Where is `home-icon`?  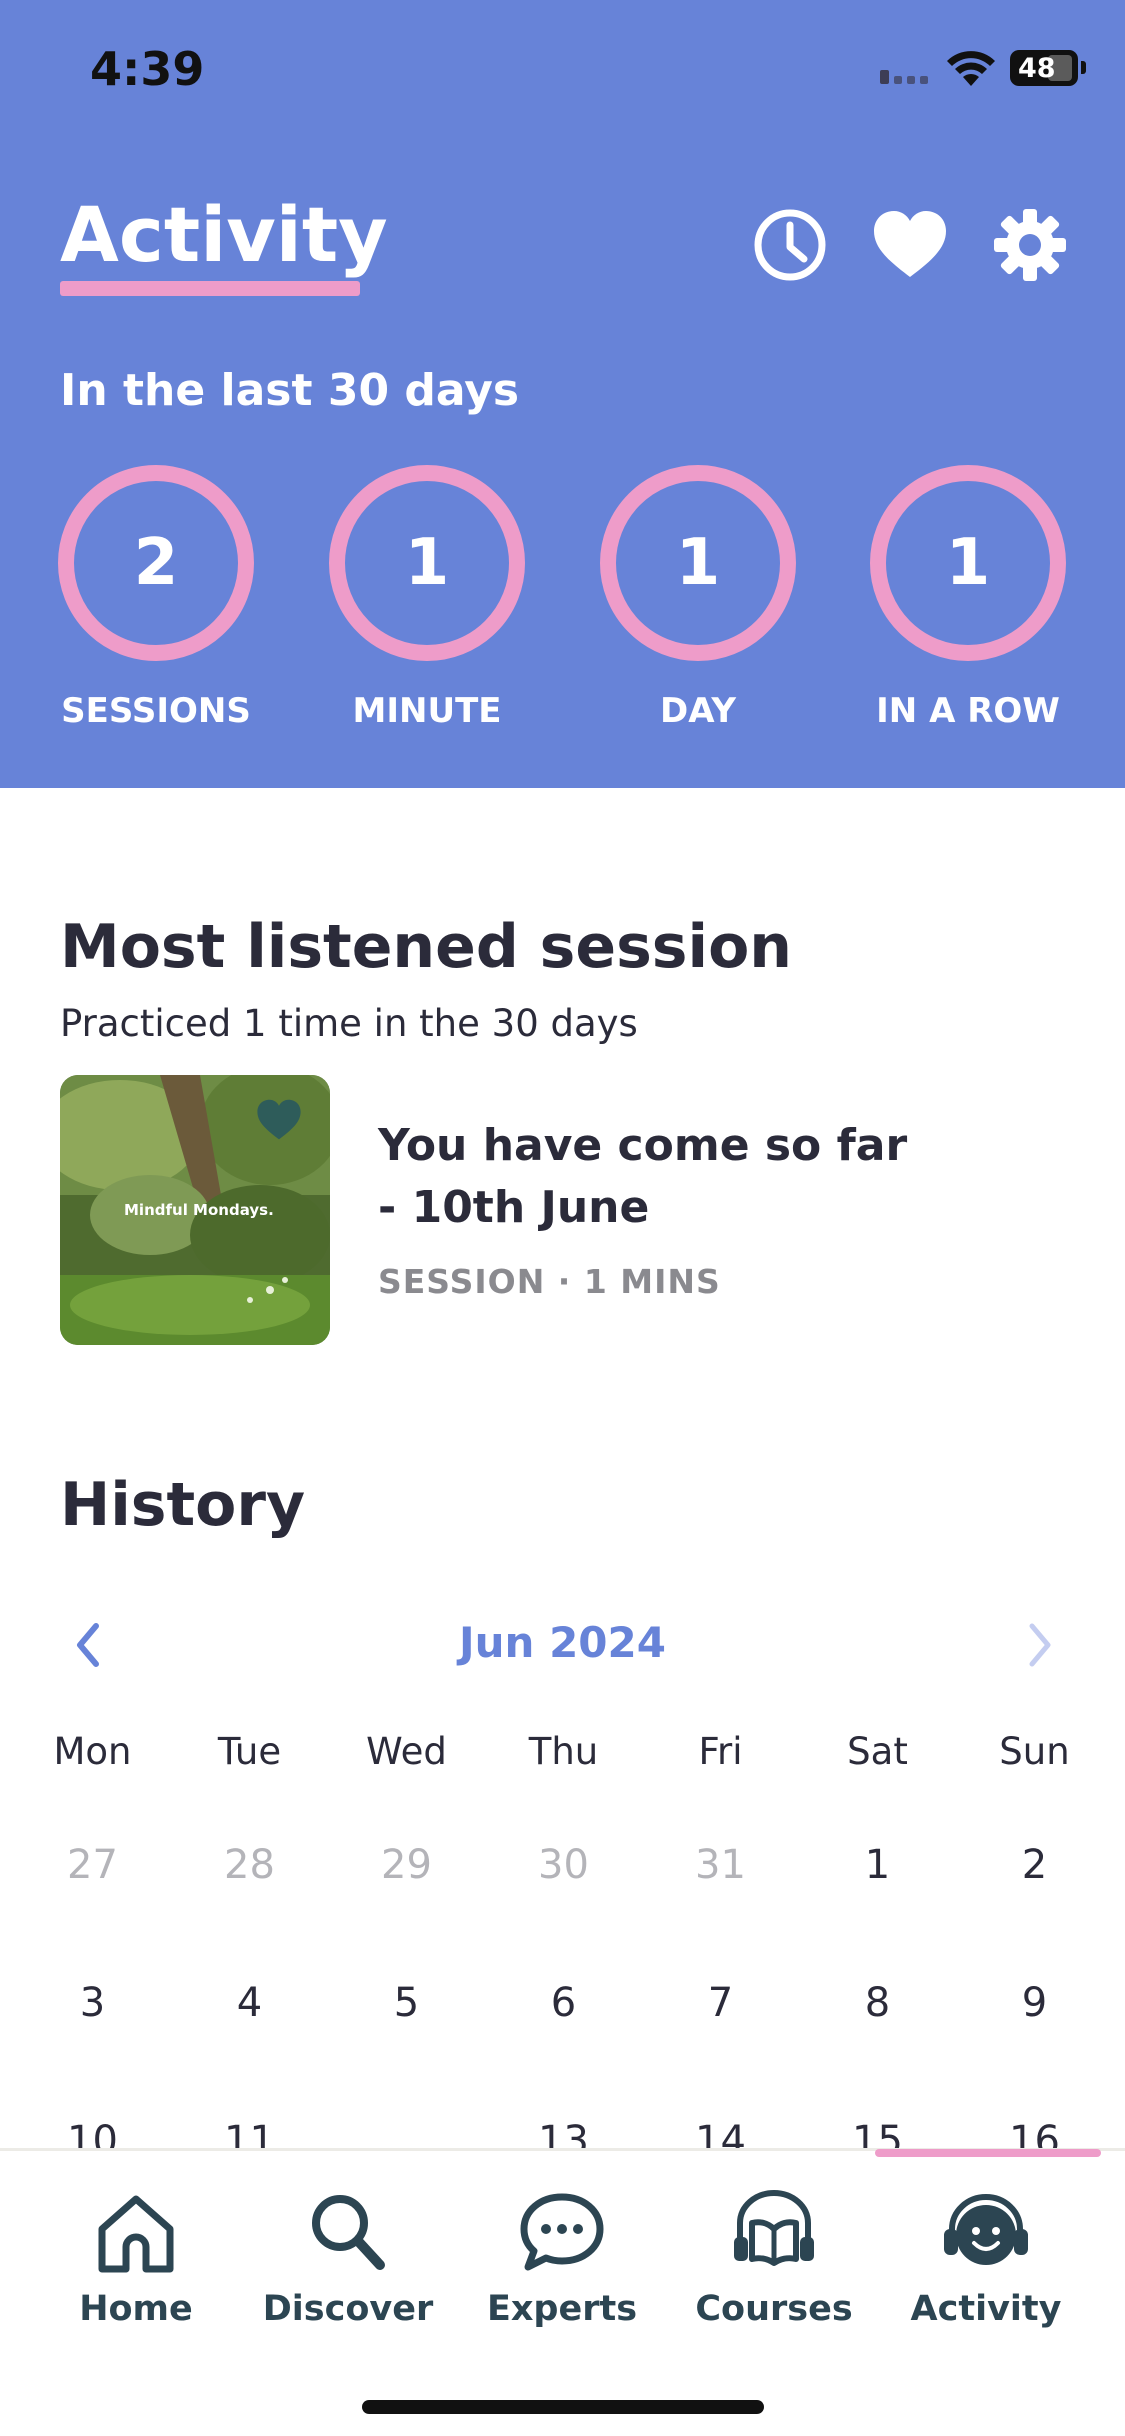 home-icon is located at coordinates (136, 2234).